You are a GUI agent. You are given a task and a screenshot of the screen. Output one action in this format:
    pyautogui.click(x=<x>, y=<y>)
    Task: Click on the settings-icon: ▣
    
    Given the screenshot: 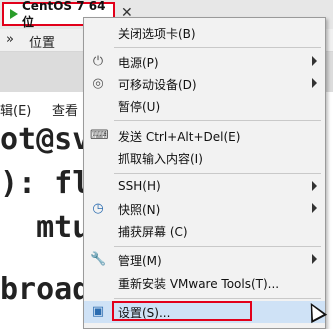 What is the action you would take?
    pyautogui.click(x=98, y=311)
    